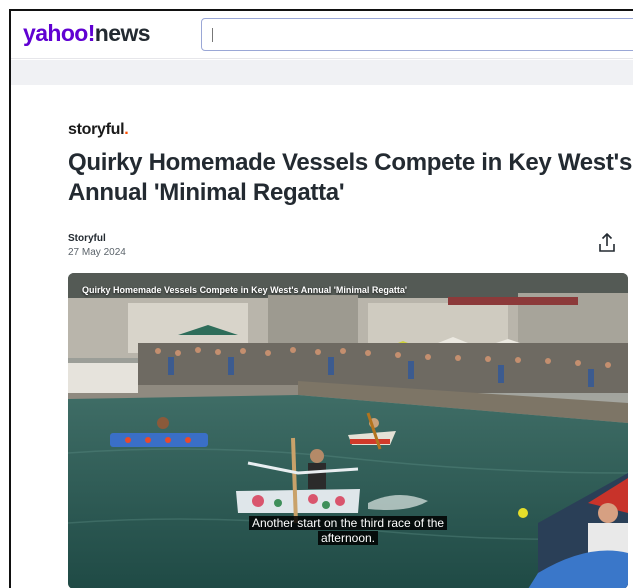 Image resolution: width=633 pixels, height=588 pixels. I want to click on top-navigation-bar: yahoo!news, so click(322, 35).